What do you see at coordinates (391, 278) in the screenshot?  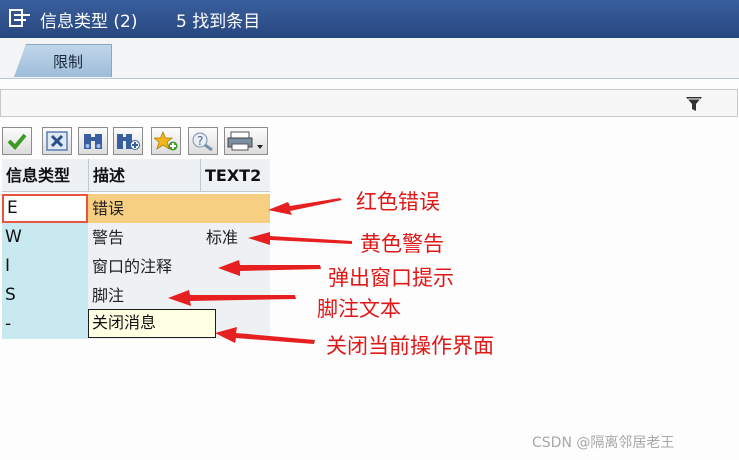 I see `annotation-popup-hint: 弹出窗口提示` at bounding box center [391, 278].